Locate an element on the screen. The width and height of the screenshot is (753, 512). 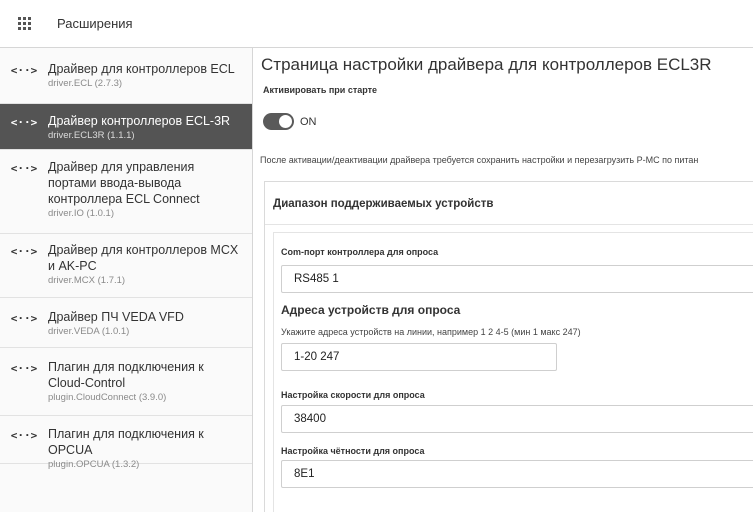
sidebar-item-version: driver.IO (1.0.1) is located at coordinates (81, 213).